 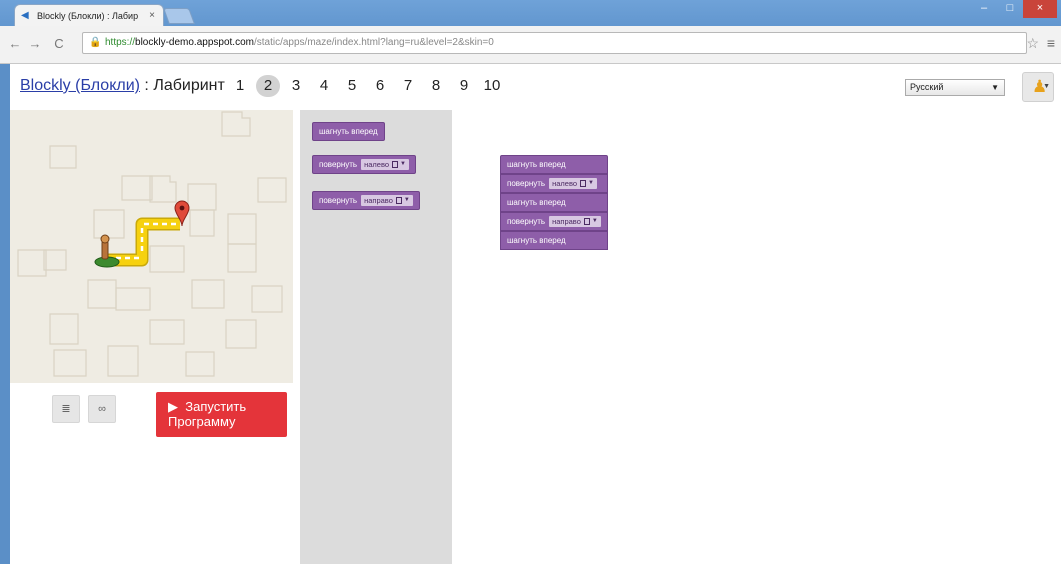 What do you see at coordinates (1010, 9) in the screenshot?
I see `maximize-button: □` at bounding box center [1010, 9].